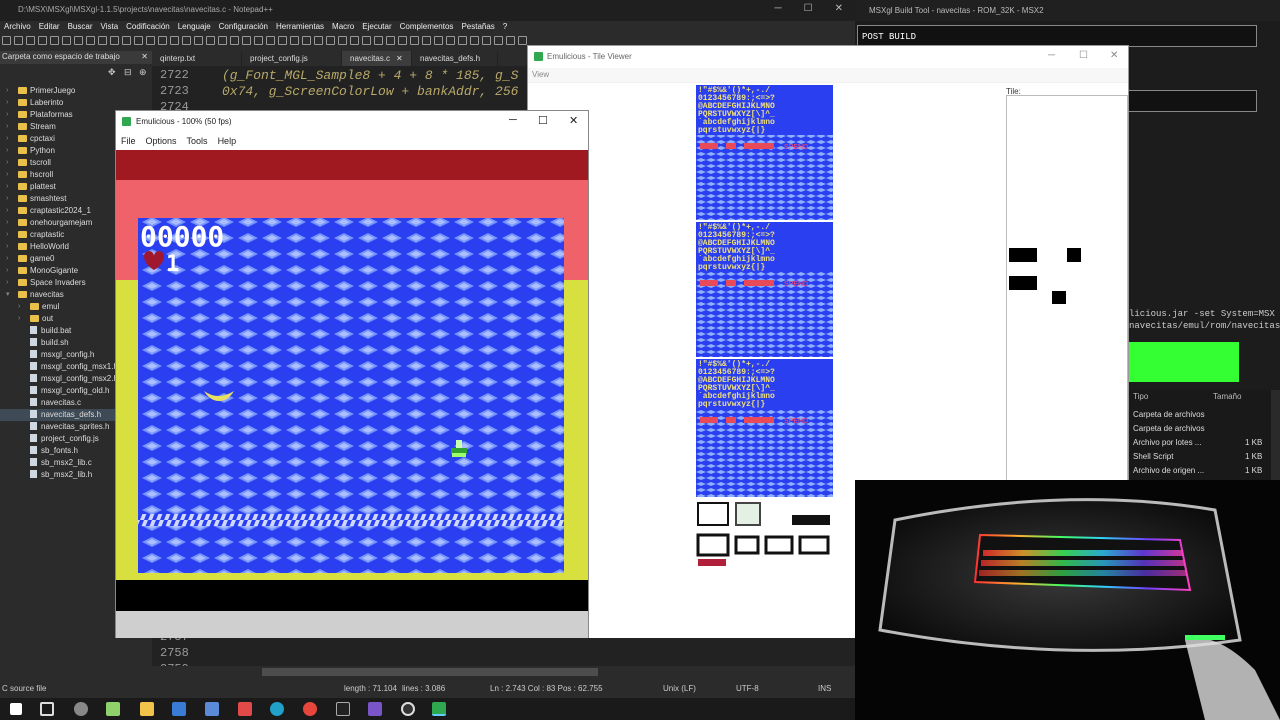 This screenshot has width=1280, height=720. What do you see at coordinates (161, 141) in the screenshot?
I see `menu-options: Options` at bounding box center [161, 141].